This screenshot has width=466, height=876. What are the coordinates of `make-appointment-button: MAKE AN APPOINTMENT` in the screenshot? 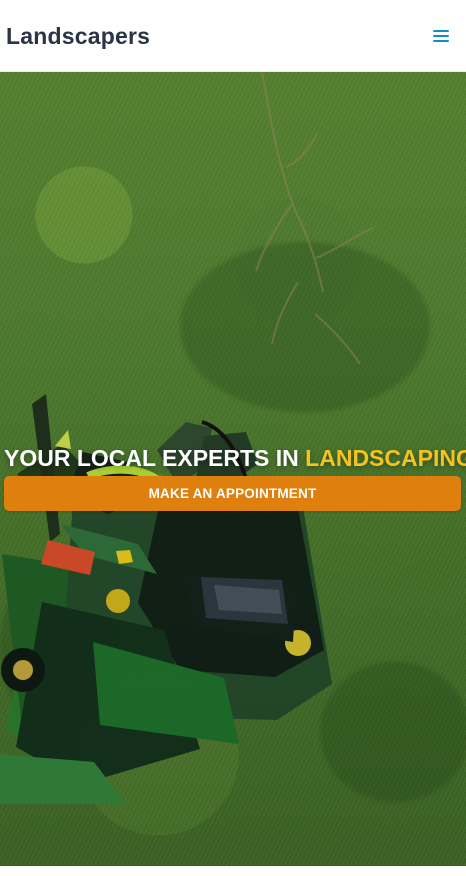 It's located at (232, 493).